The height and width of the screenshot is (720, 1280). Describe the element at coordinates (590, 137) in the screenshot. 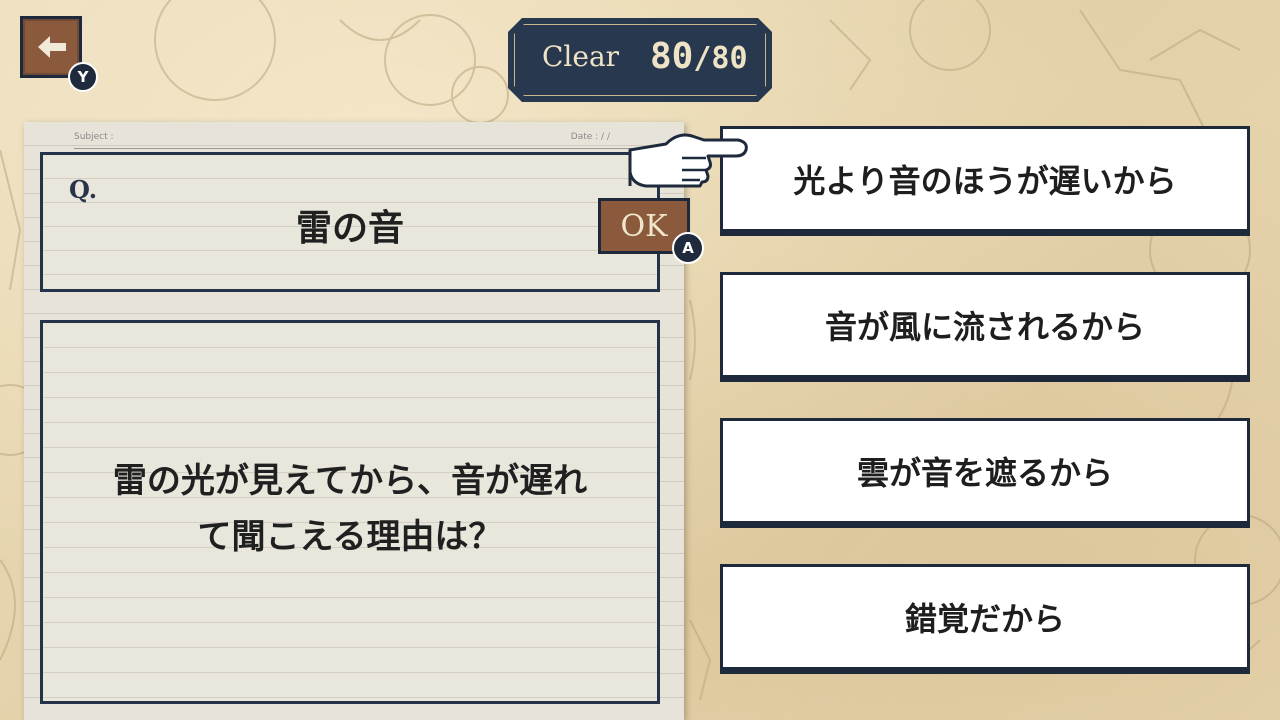

I see `date-label: Date : / /` at that location.